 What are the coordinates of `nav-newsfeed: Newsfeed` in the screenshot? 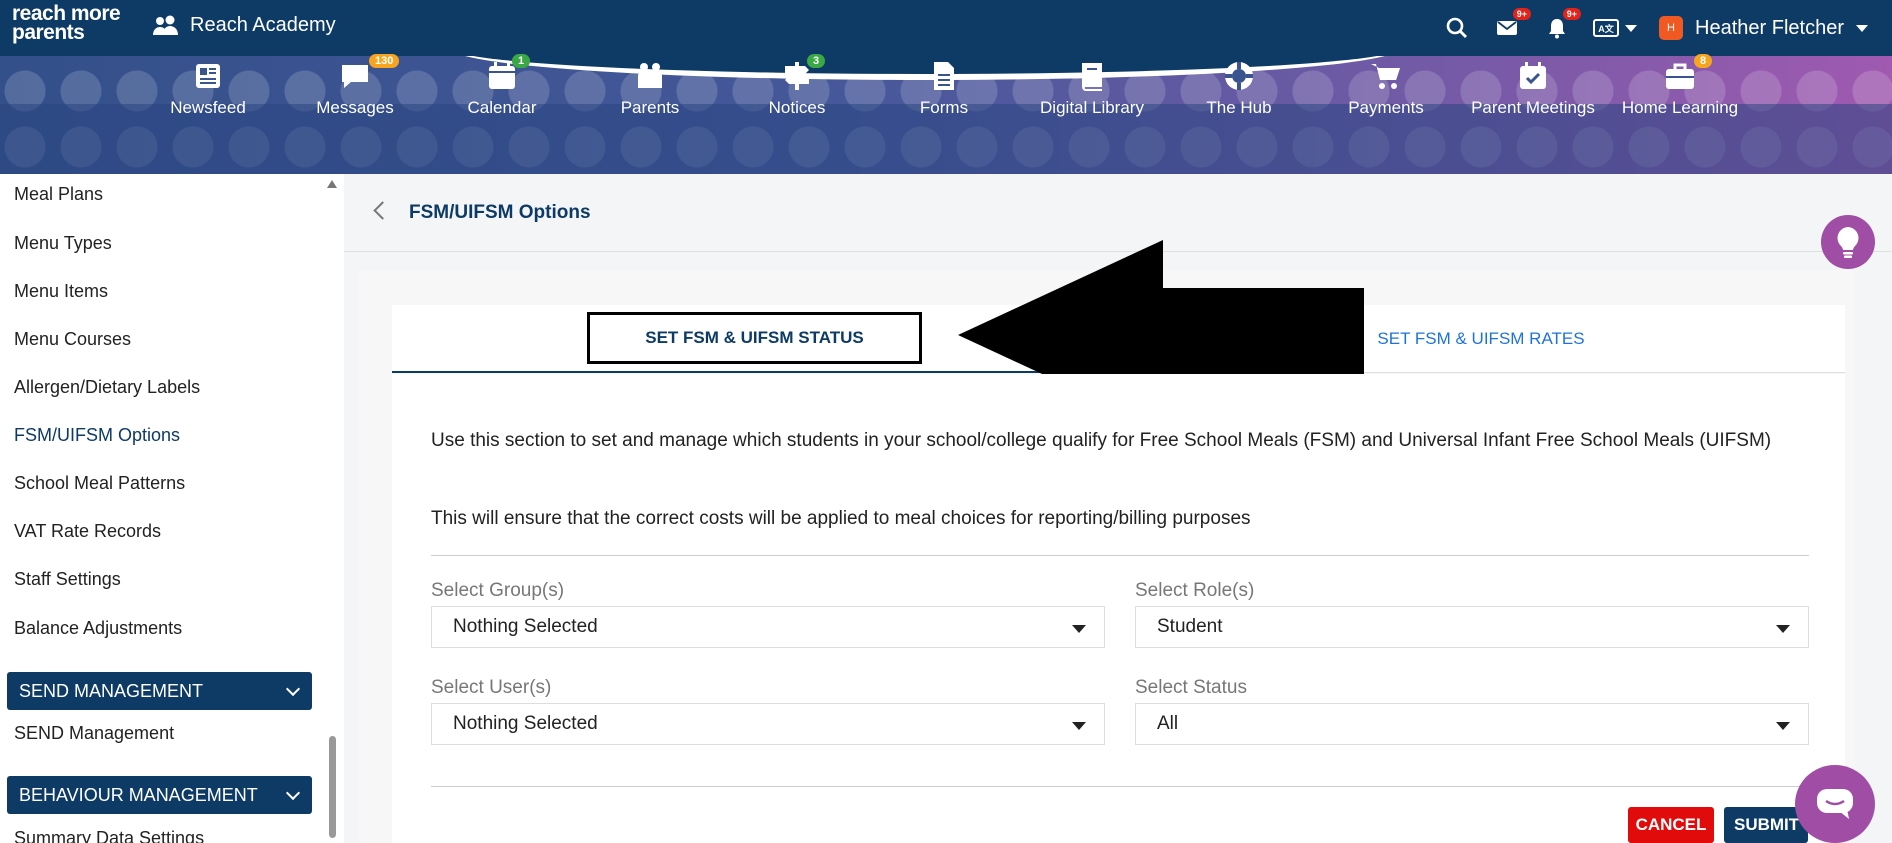 It's located at (208, 87).